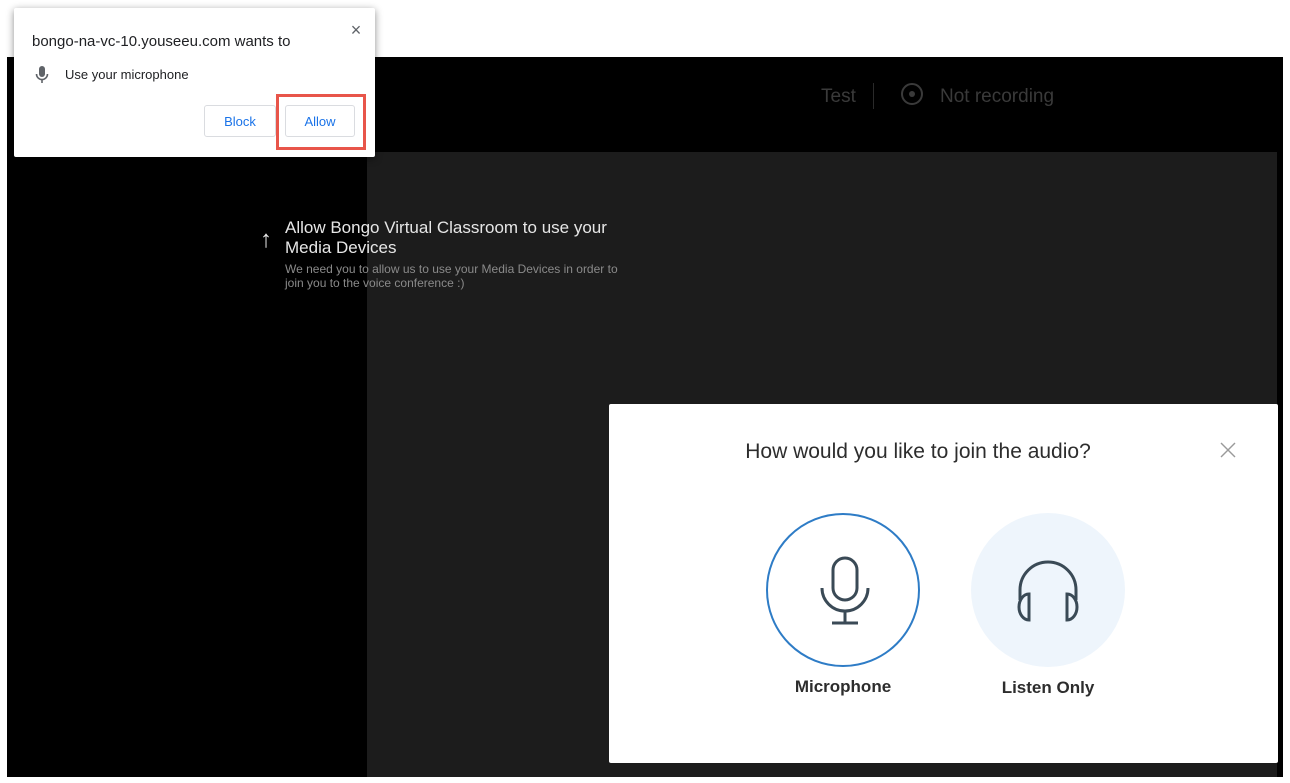 The width and height of the screenshot is (1290, 783). Describe the element at coordinates (838, 96) in the screenshot. I see `test-label: Test` at that location.